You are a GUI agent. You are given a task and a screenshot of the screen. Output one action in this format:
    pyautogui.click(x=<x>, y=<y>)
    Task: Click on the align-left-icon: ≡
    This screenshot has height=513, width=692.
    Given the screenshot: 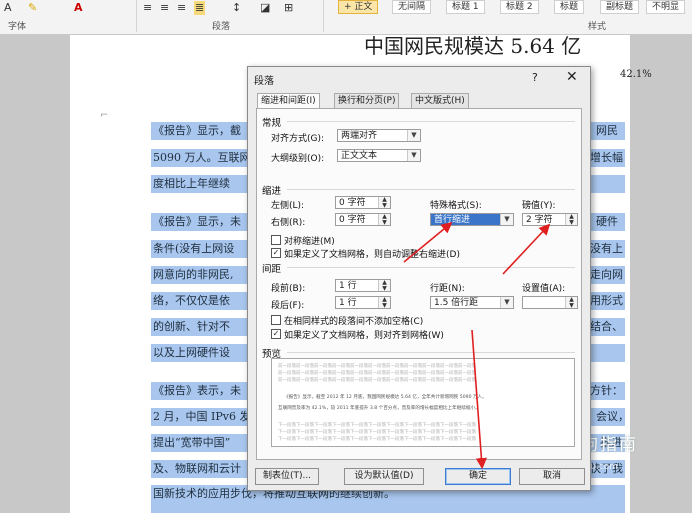 What is the action you would take?
    pyautogui.click(x=147, y=8)
    